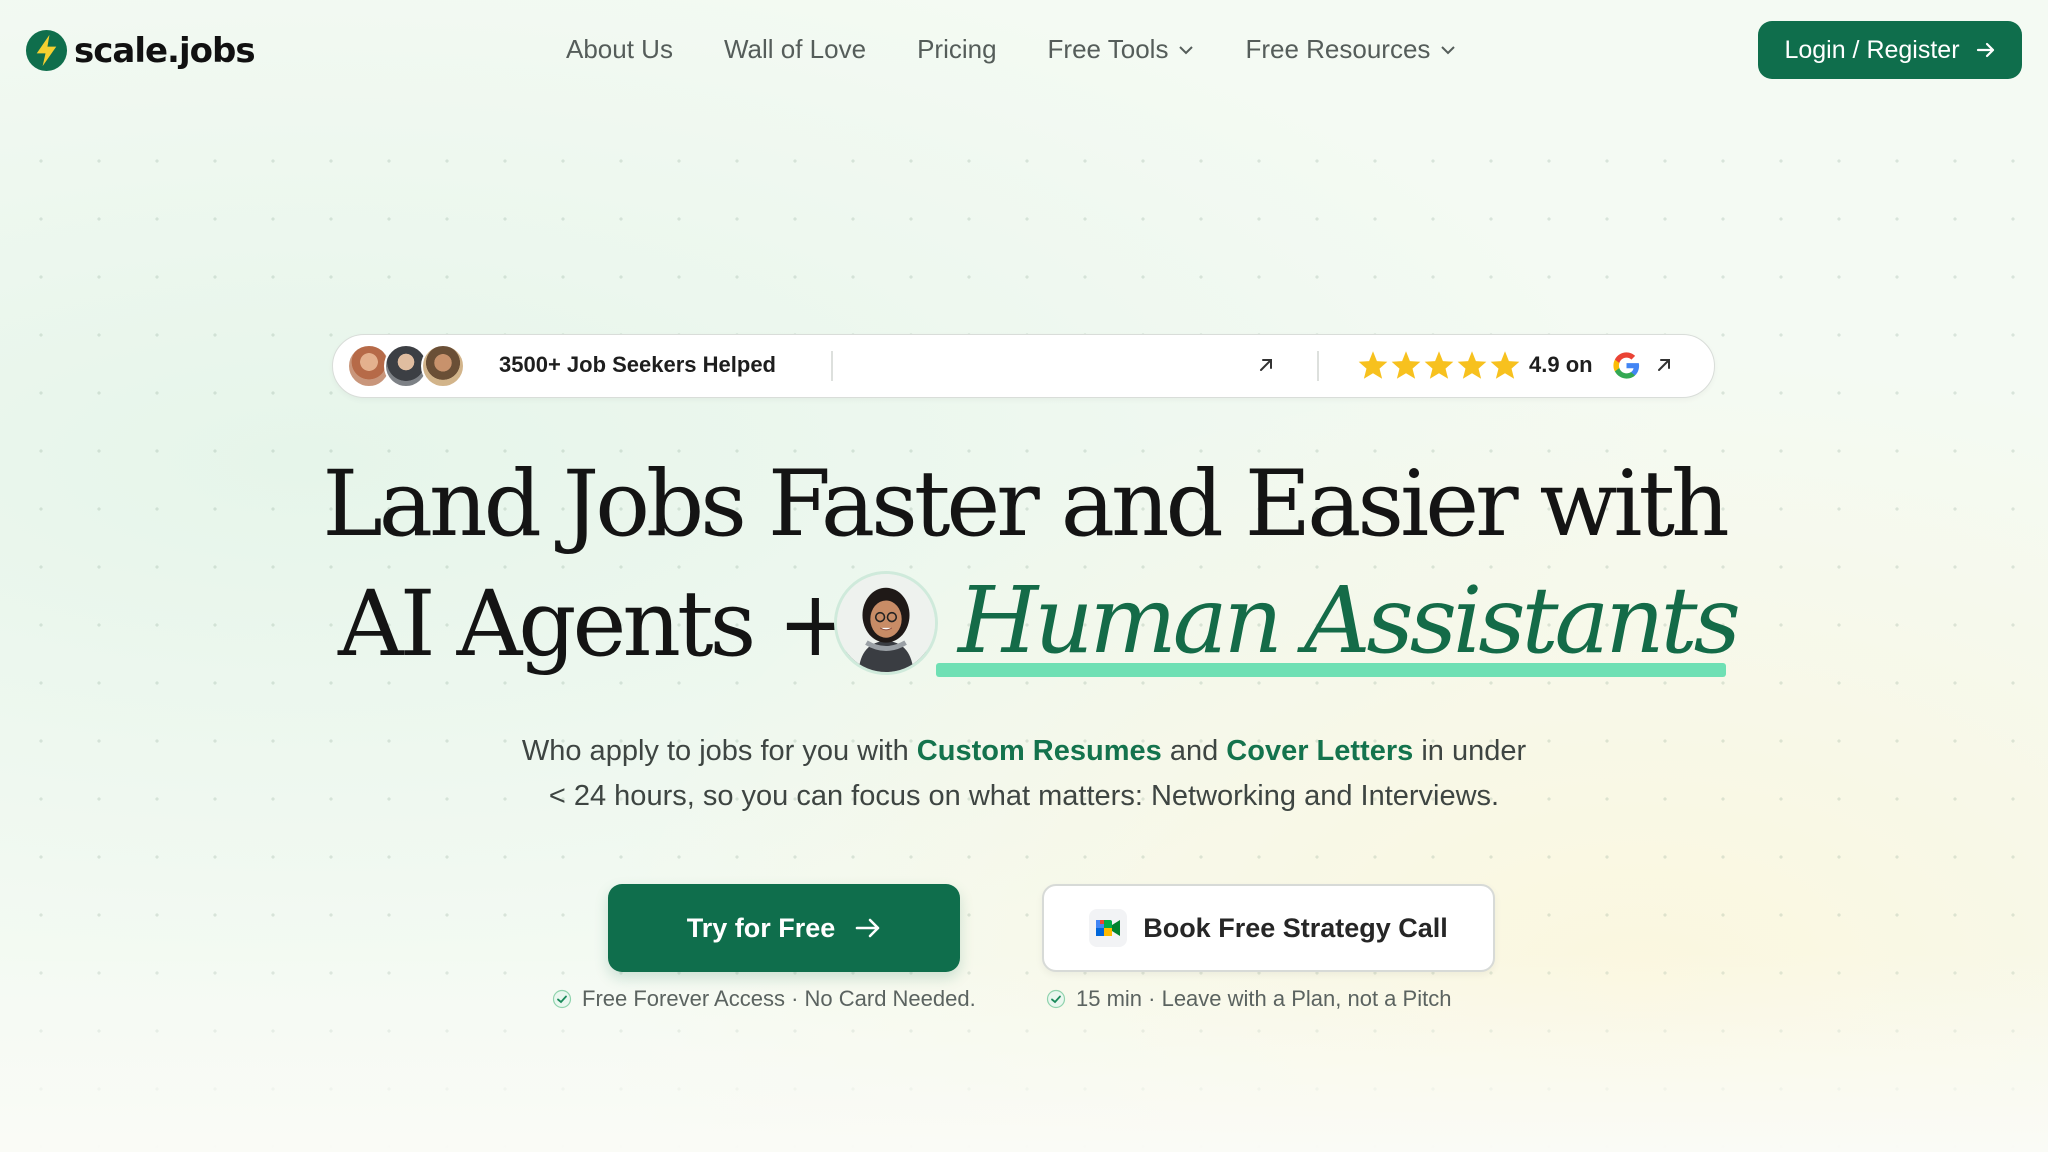 The image size is (2048, 1152). What do you see at coordinates (1108, 928) in the screenshot?
I see `google-meet-icon` at bounding box center [1108, 928].